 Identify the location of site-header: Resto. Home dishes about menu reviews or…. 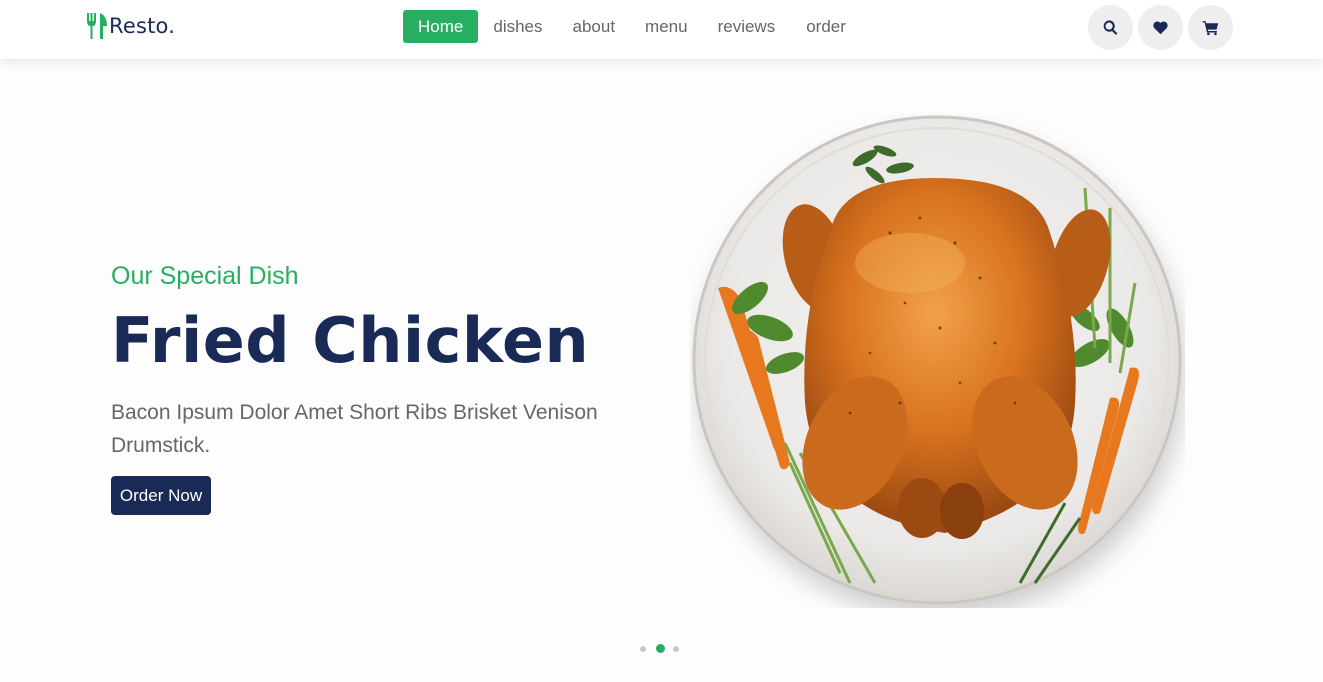
(661, 29).